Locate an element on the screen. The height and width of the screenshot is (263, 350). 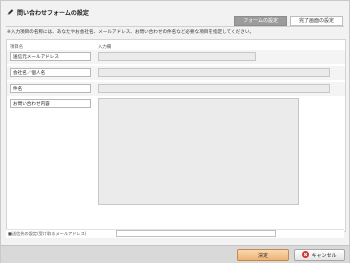
field-label-subject: 件名 is located at coordinates (50, 88).